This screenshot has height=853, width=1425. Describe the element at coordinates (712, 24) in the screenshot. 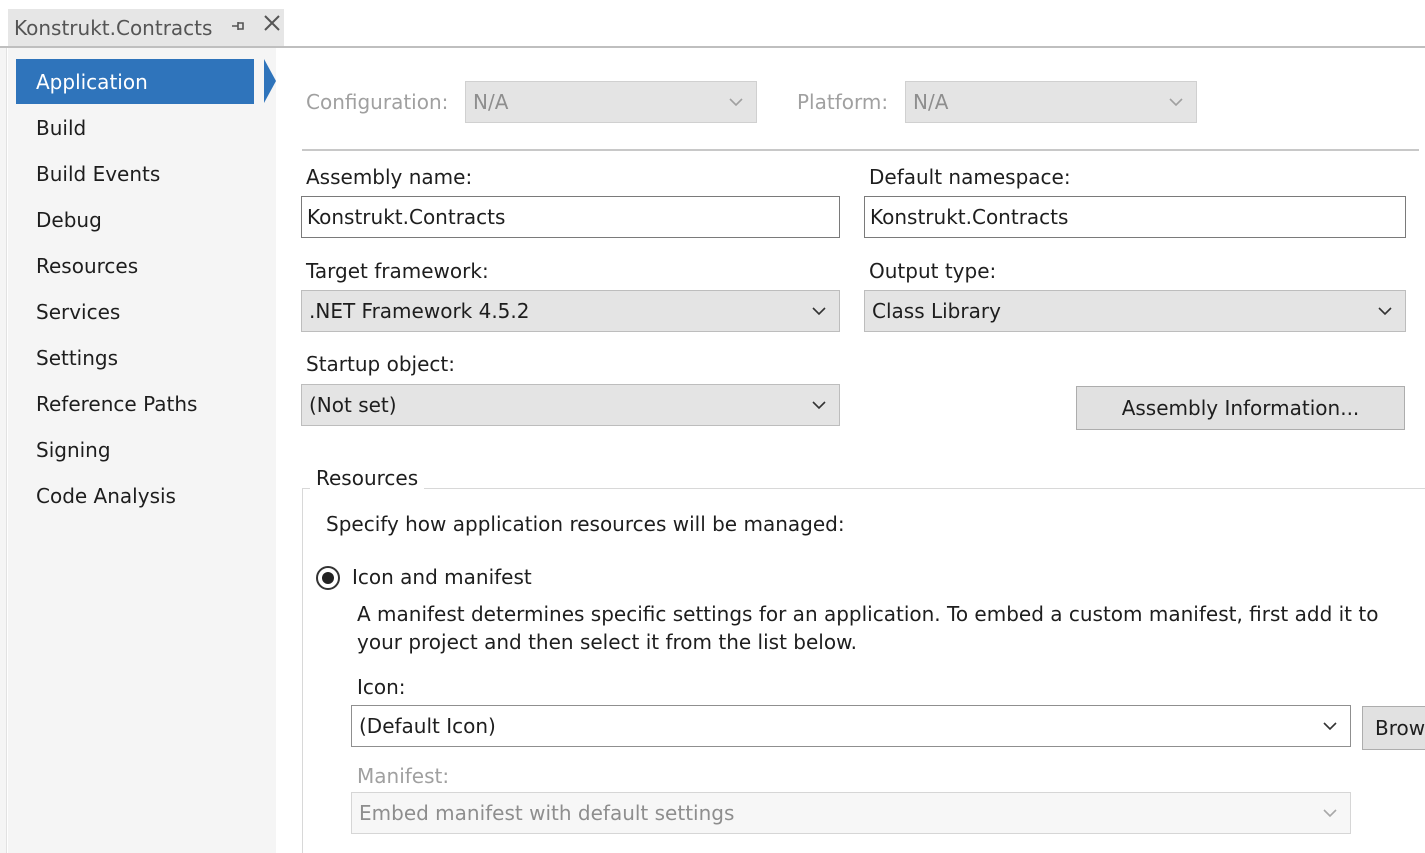

I see `document-tab-strip: Konstrukt.Contracts` at that location.